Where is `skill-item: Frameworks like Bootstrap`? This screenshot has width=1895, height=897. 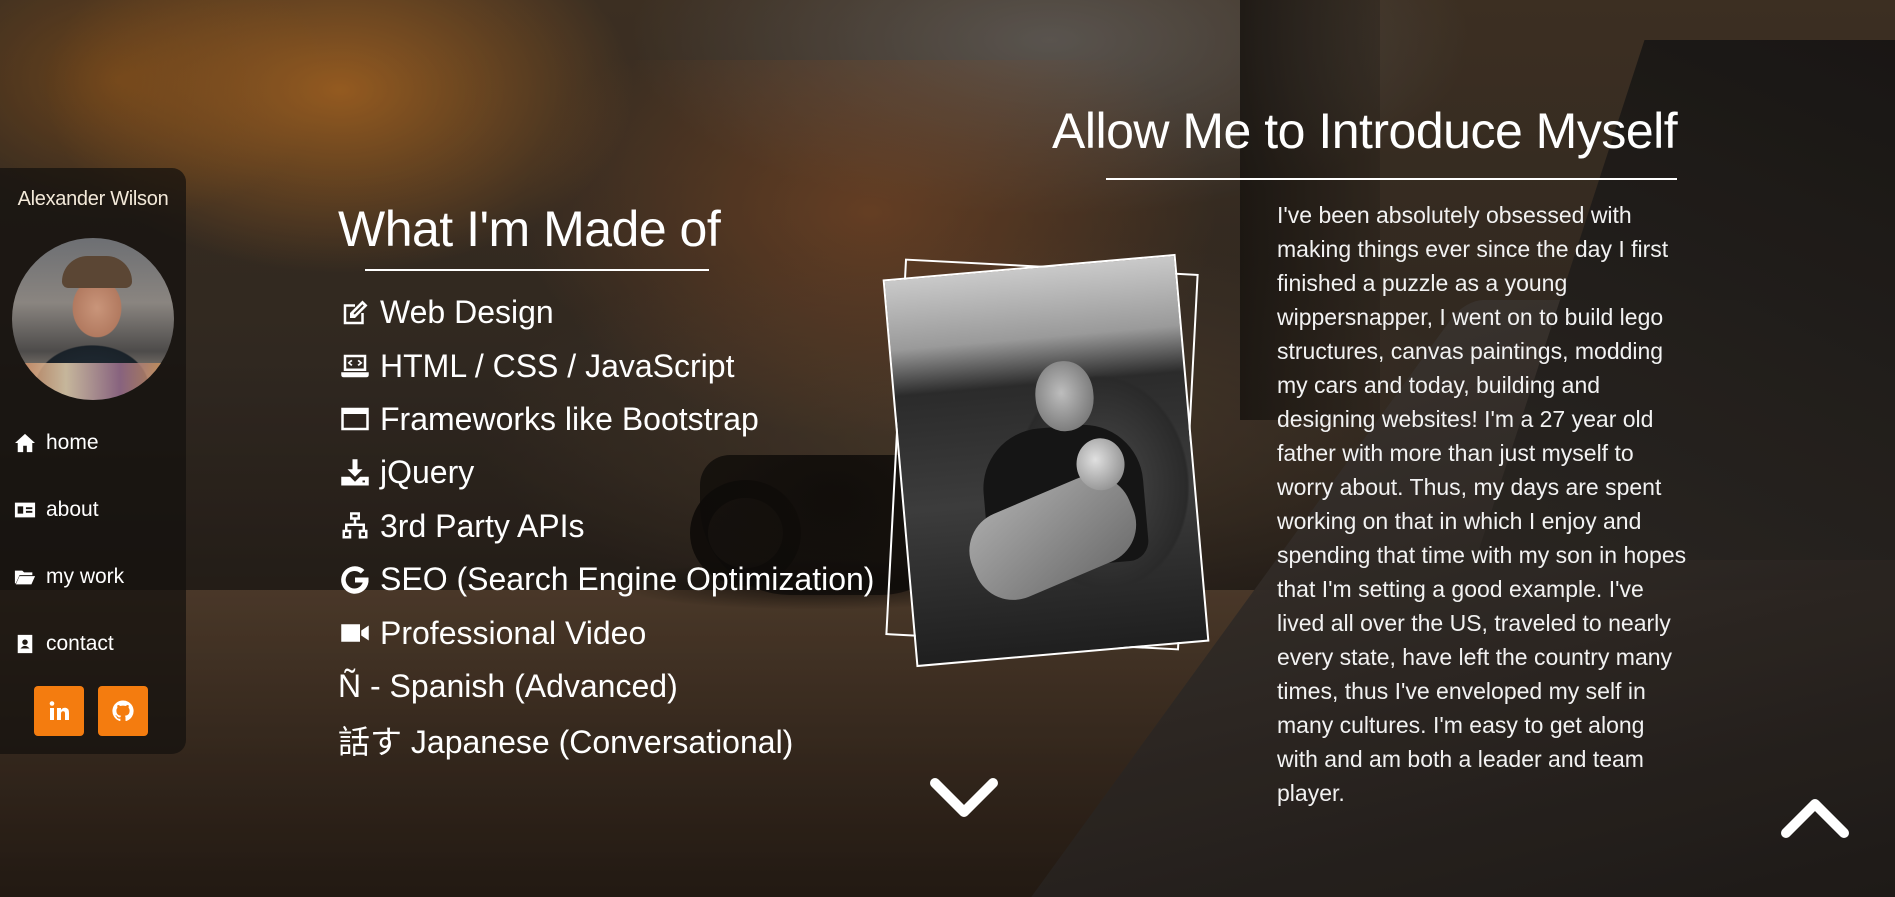 skill-item: Frameworks like Bootstrap is located at coordinates (618, 419).